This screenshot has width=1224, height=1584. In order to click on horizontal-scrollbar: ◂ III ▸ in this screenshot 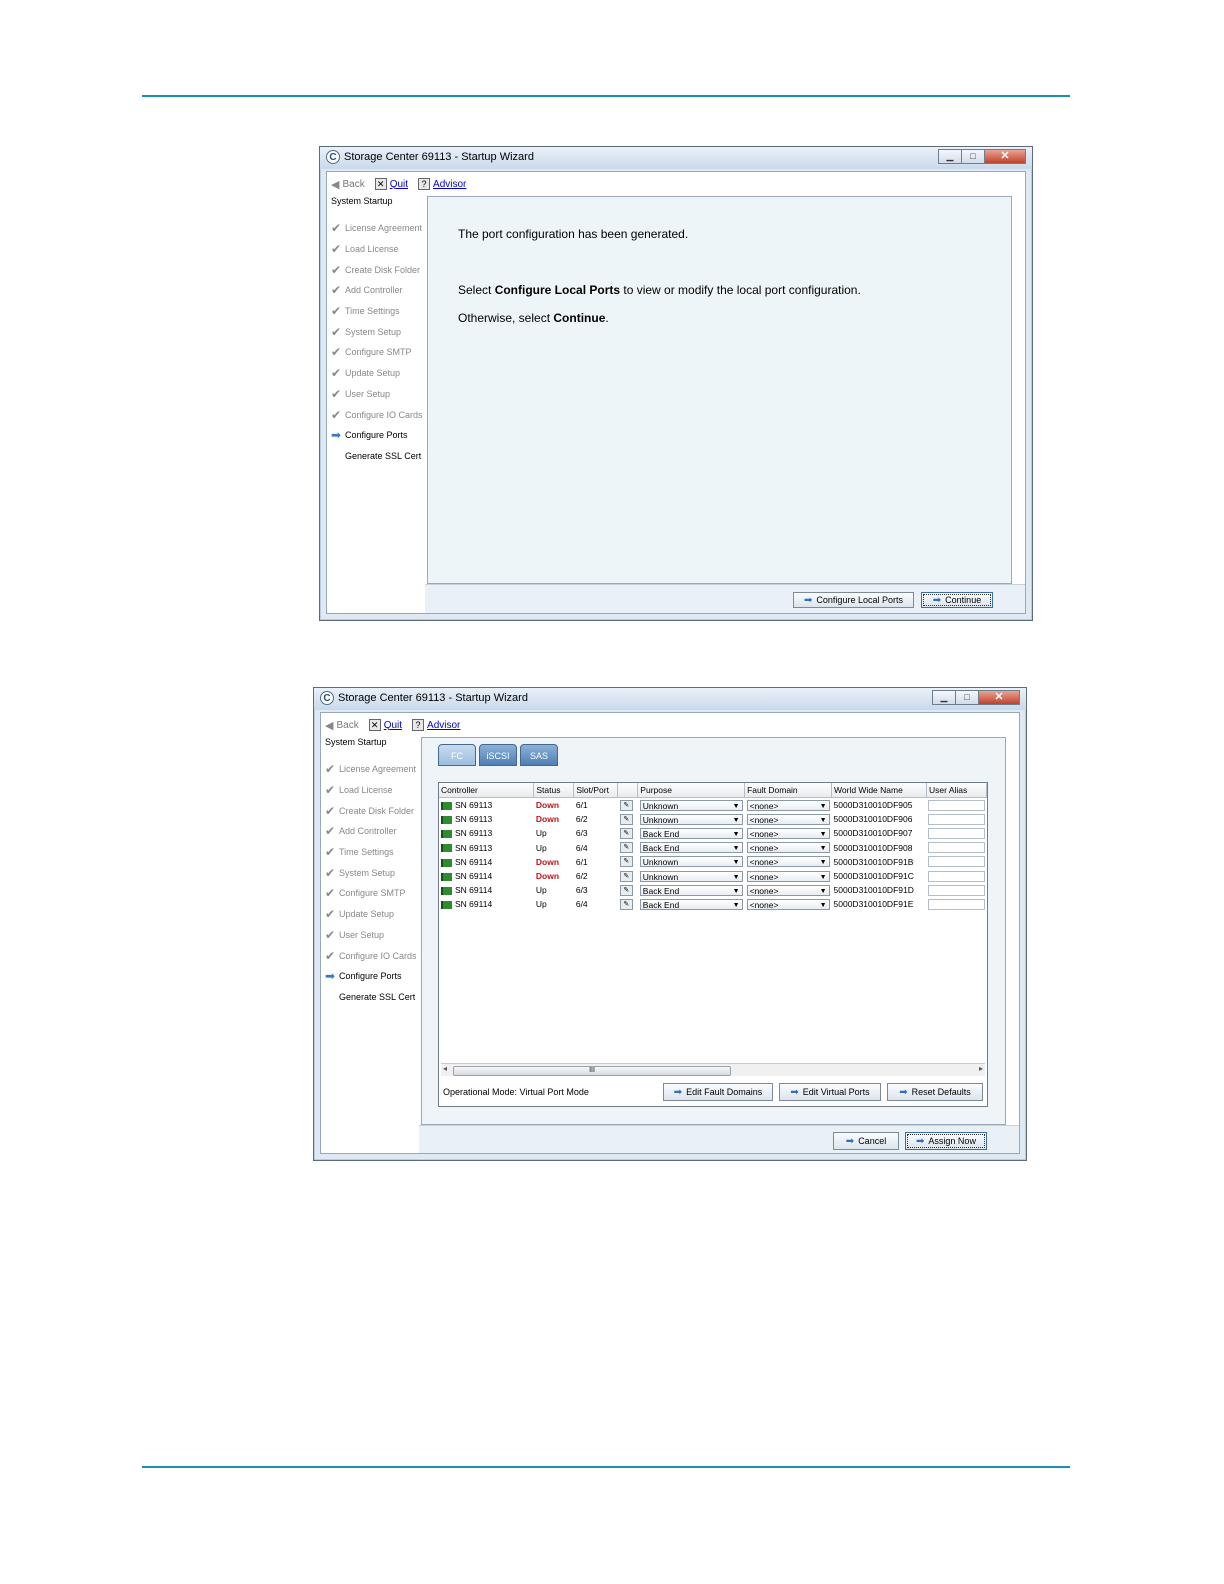, I will do `click(713, 1069)`.